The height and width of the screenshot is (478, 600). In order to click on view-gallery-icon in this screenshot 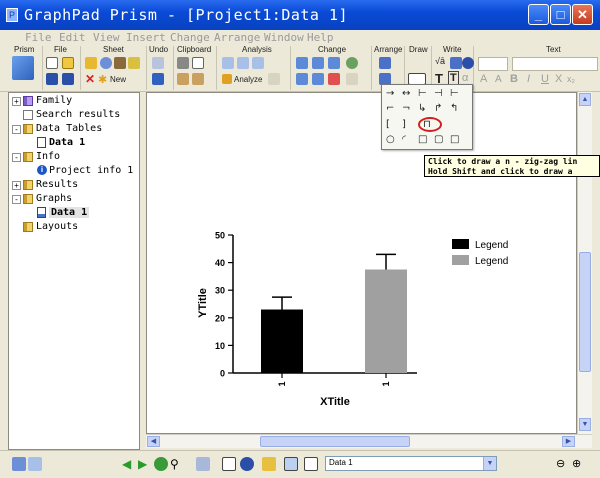, I will do `click(35, 464)`.